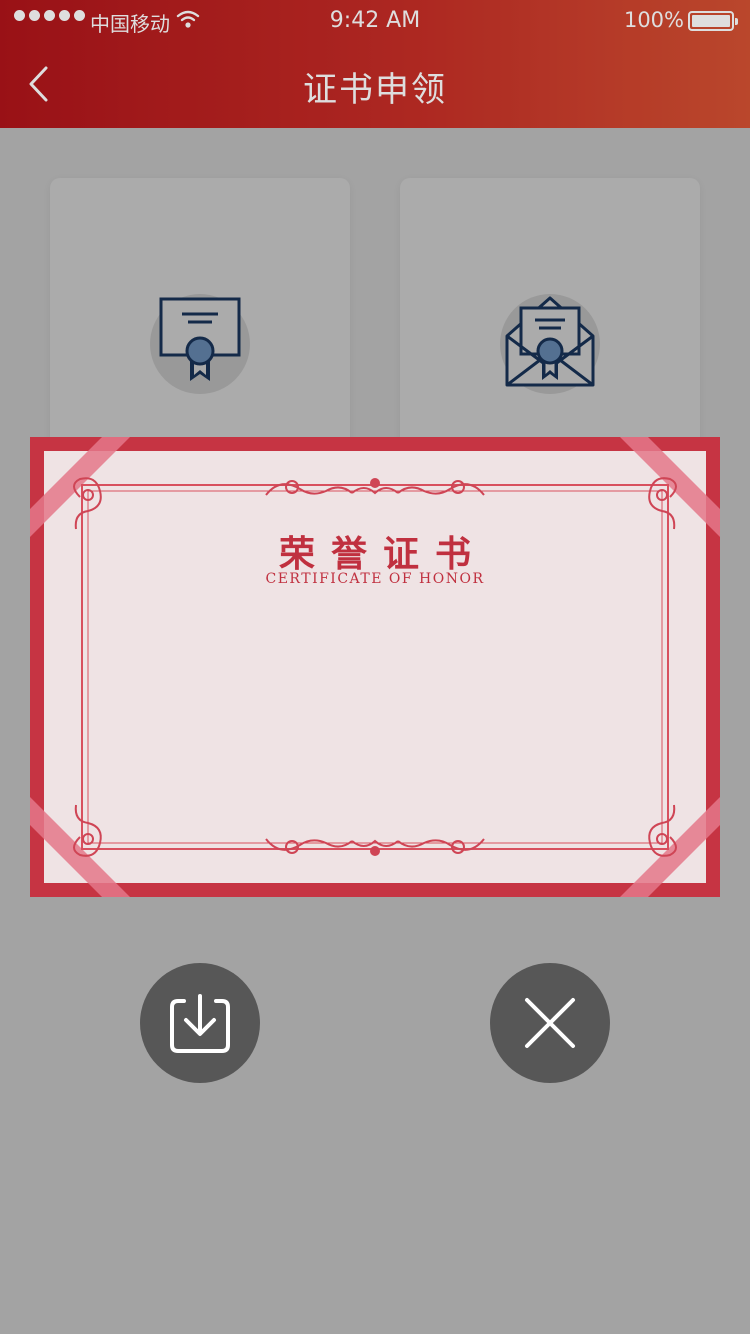 The image size is (750, 1334). What do you see at coordinates (653, 20) in the screenshot?
I see `battery-percentage: 100%` at bounding box center [653, 20].